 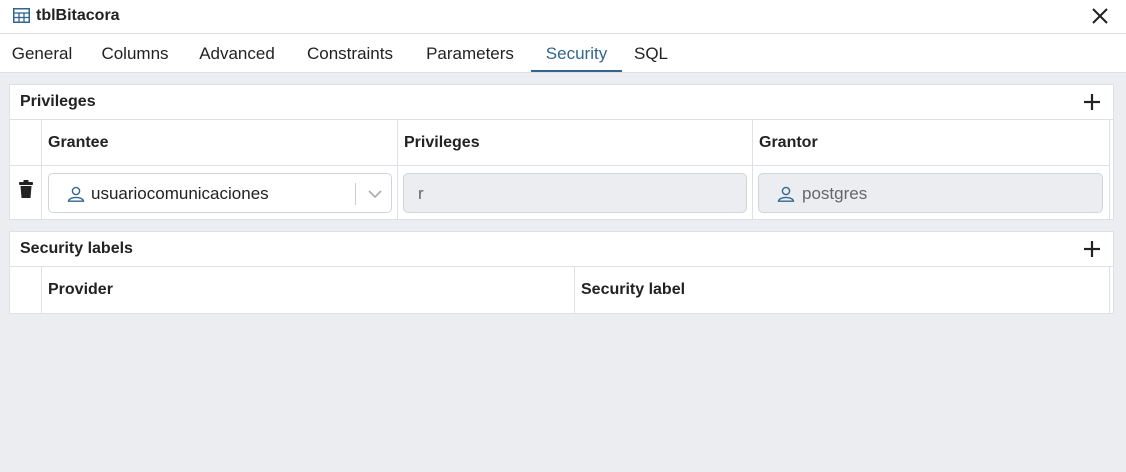 I want to click on grantee-select: usuariocomunicaciones, so click(x=220, y=193).